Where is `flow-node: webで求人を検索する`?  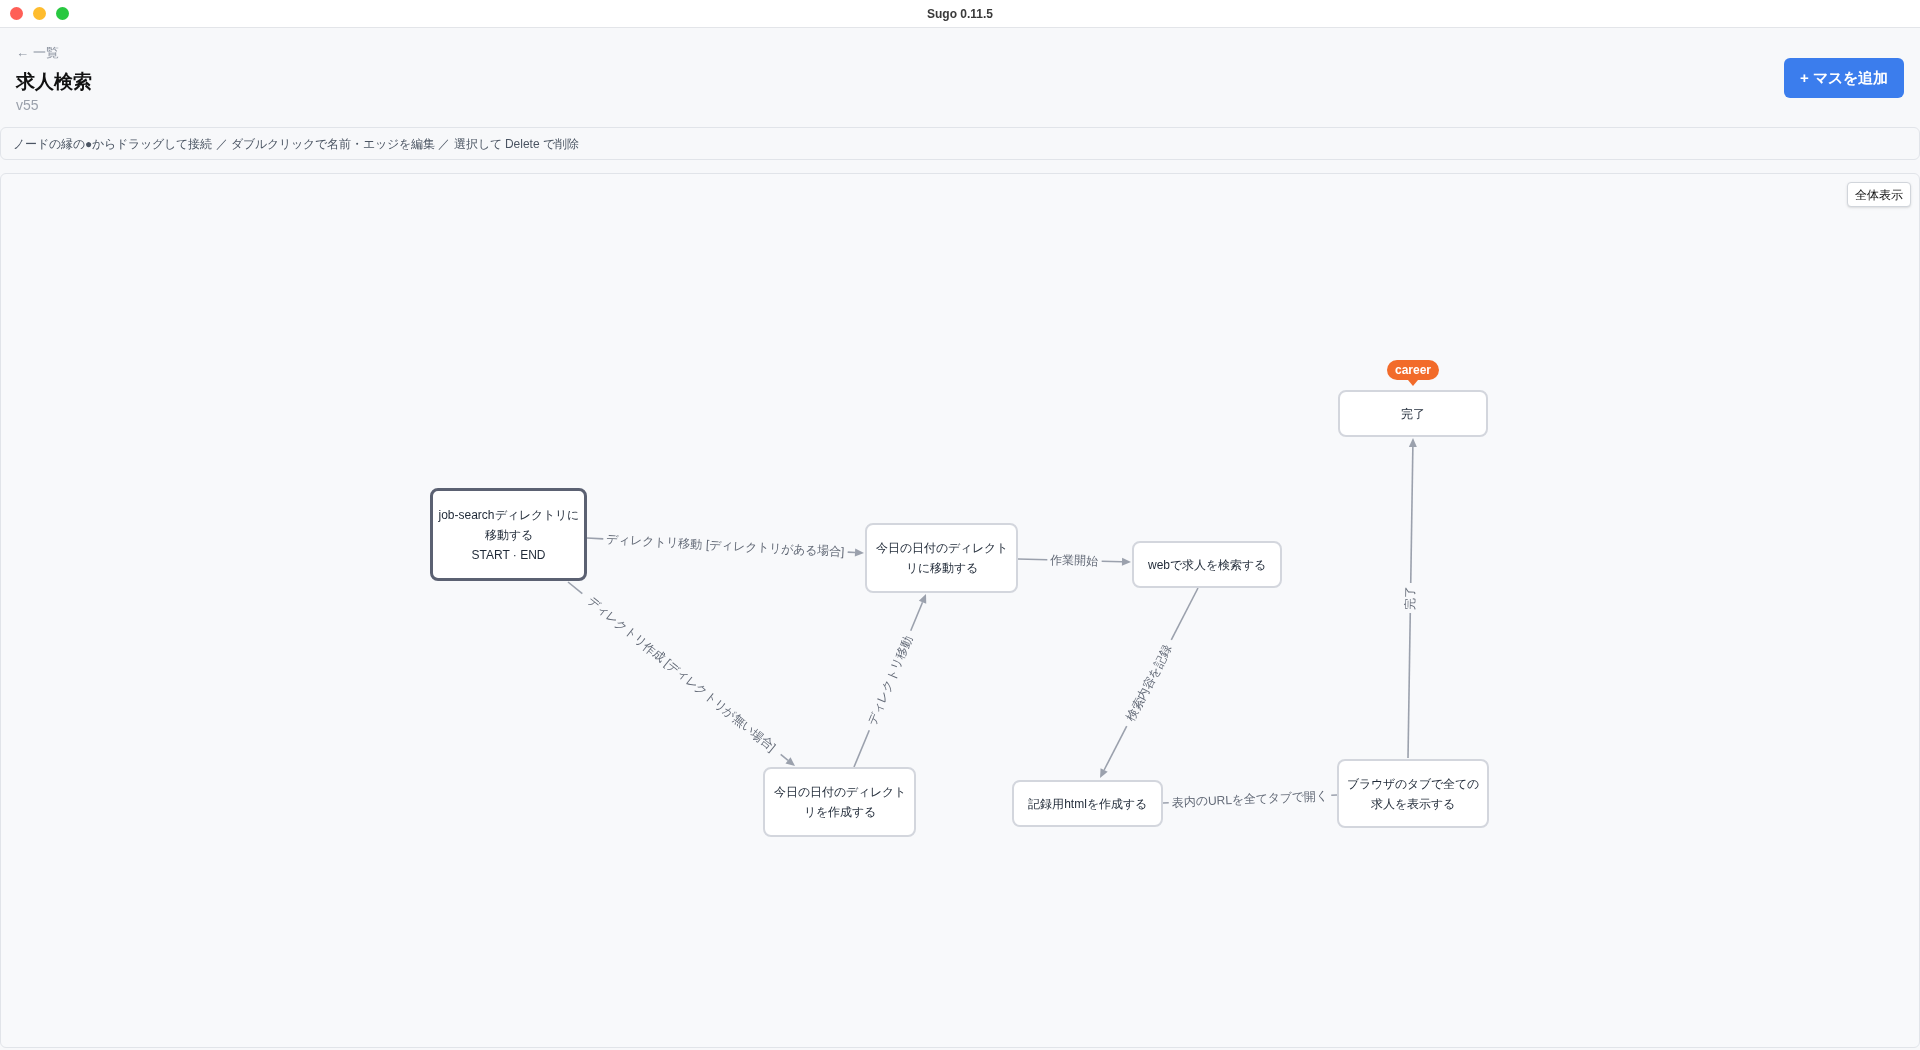 flow-node: webで求人を検索する is located at coordinates (1207, 564).